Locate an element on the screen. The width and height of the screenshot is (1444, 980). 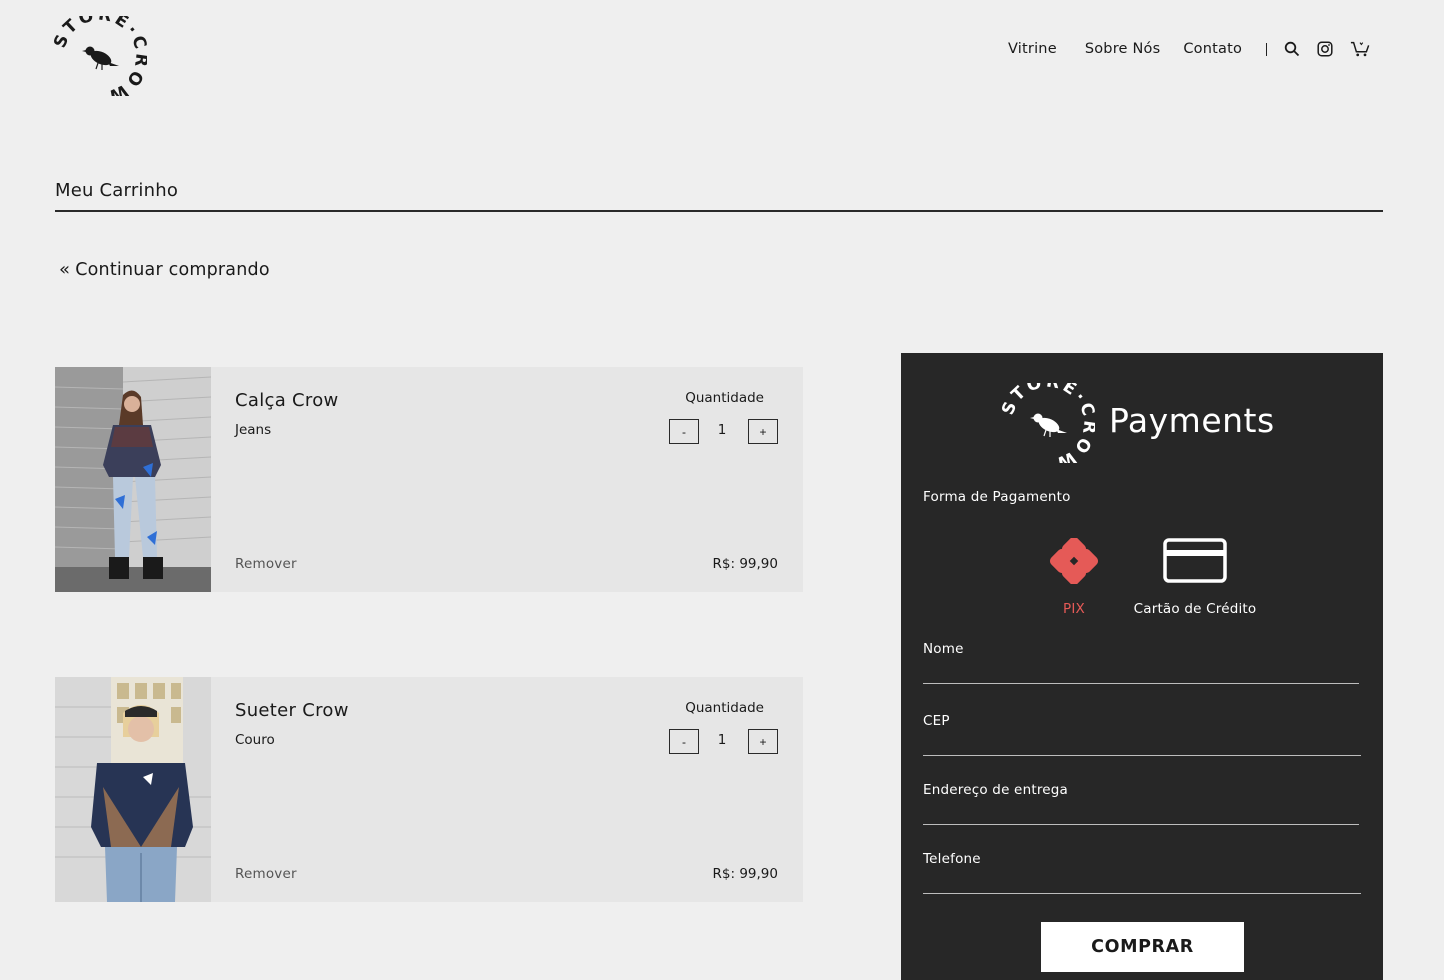
phone-field-label: Telefone is located at coordinates (952, 859).